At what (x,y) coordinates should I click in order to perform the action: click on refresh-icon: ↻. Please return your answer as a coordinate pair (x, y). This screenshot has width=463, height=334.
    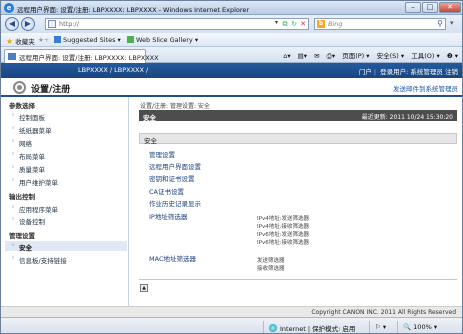
    Looking at the image, I should click on (294, 24).